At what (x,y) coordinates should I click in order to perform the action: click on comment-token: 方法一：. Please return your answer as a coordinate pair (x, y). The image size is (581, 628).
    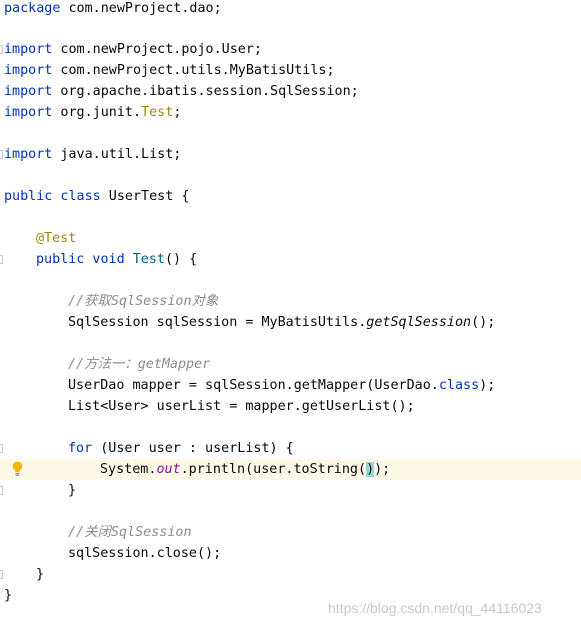
    Looking at the image, I should click on (111, 364).